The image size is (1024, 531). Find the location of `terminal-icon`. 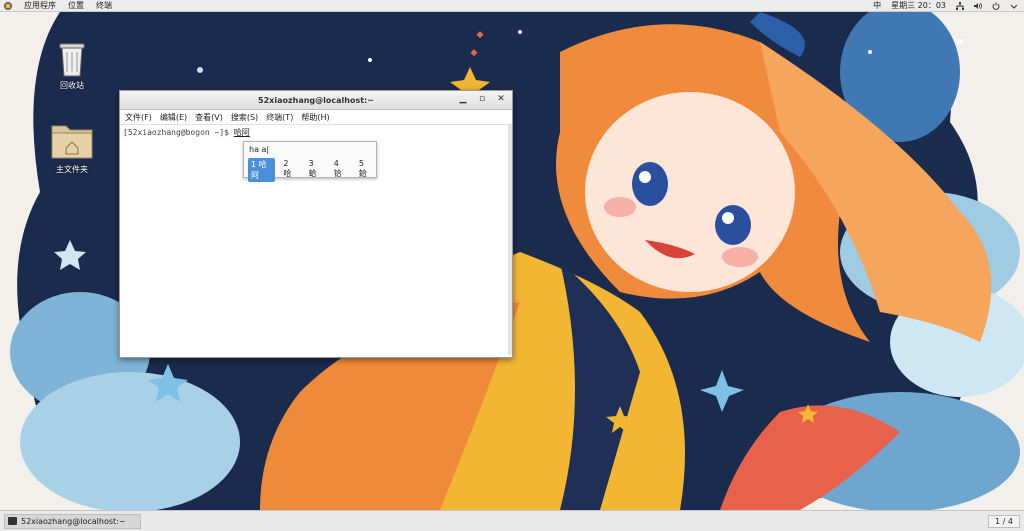

terminal-icon is located at coordinates (12, 521).